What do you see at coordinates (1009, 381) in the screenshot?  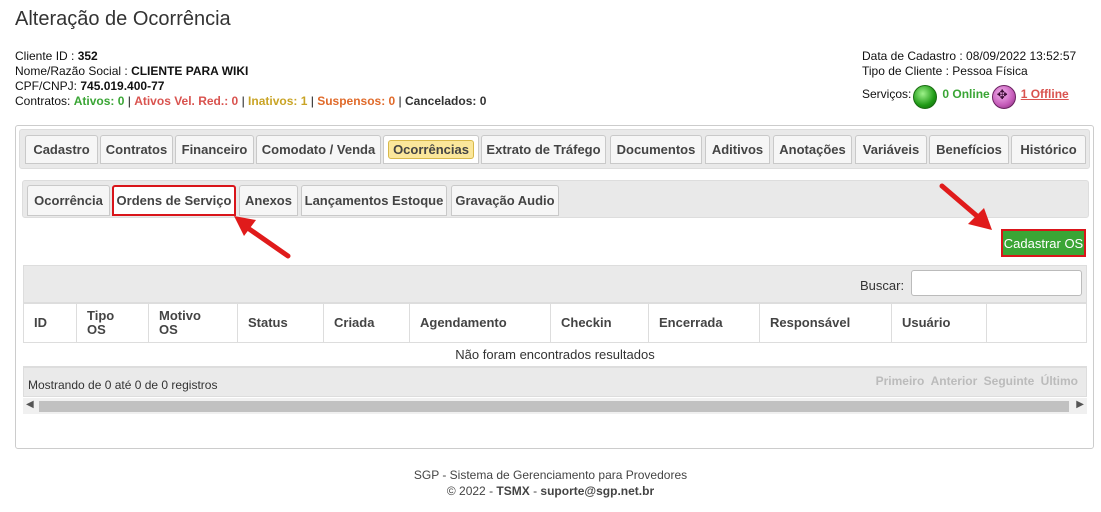 I see `pager-next: Seguinte` at bounding box center [1009, 381].